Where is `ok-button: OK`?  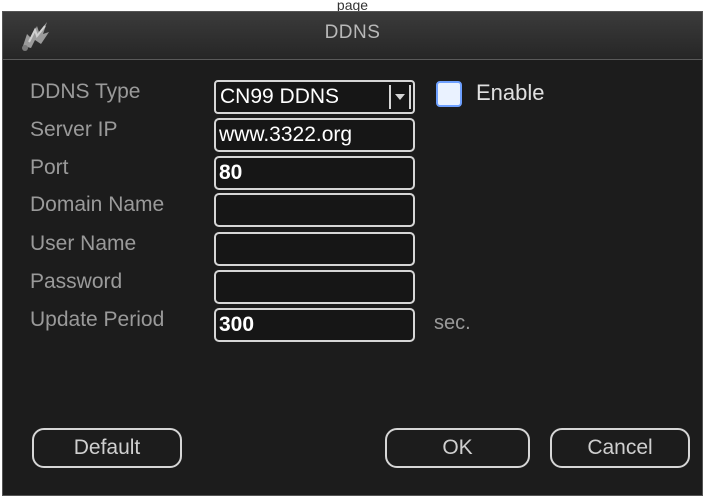
ok-button: OK is located at coordinates (457, 448).